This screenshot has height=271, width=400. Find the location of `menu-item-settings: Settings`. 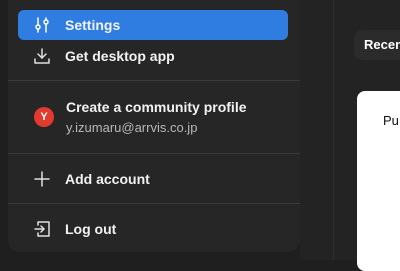

menu-item-settings: Settings is located at coordinates (153, 25).